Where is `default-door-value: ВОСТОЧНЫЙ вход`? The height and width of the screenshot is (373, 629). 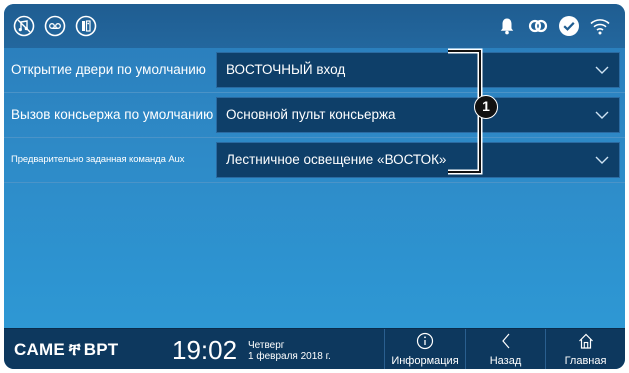
default-door-value: ВОСТОЧНЫЙ вход is located at coordinates (286, 69).